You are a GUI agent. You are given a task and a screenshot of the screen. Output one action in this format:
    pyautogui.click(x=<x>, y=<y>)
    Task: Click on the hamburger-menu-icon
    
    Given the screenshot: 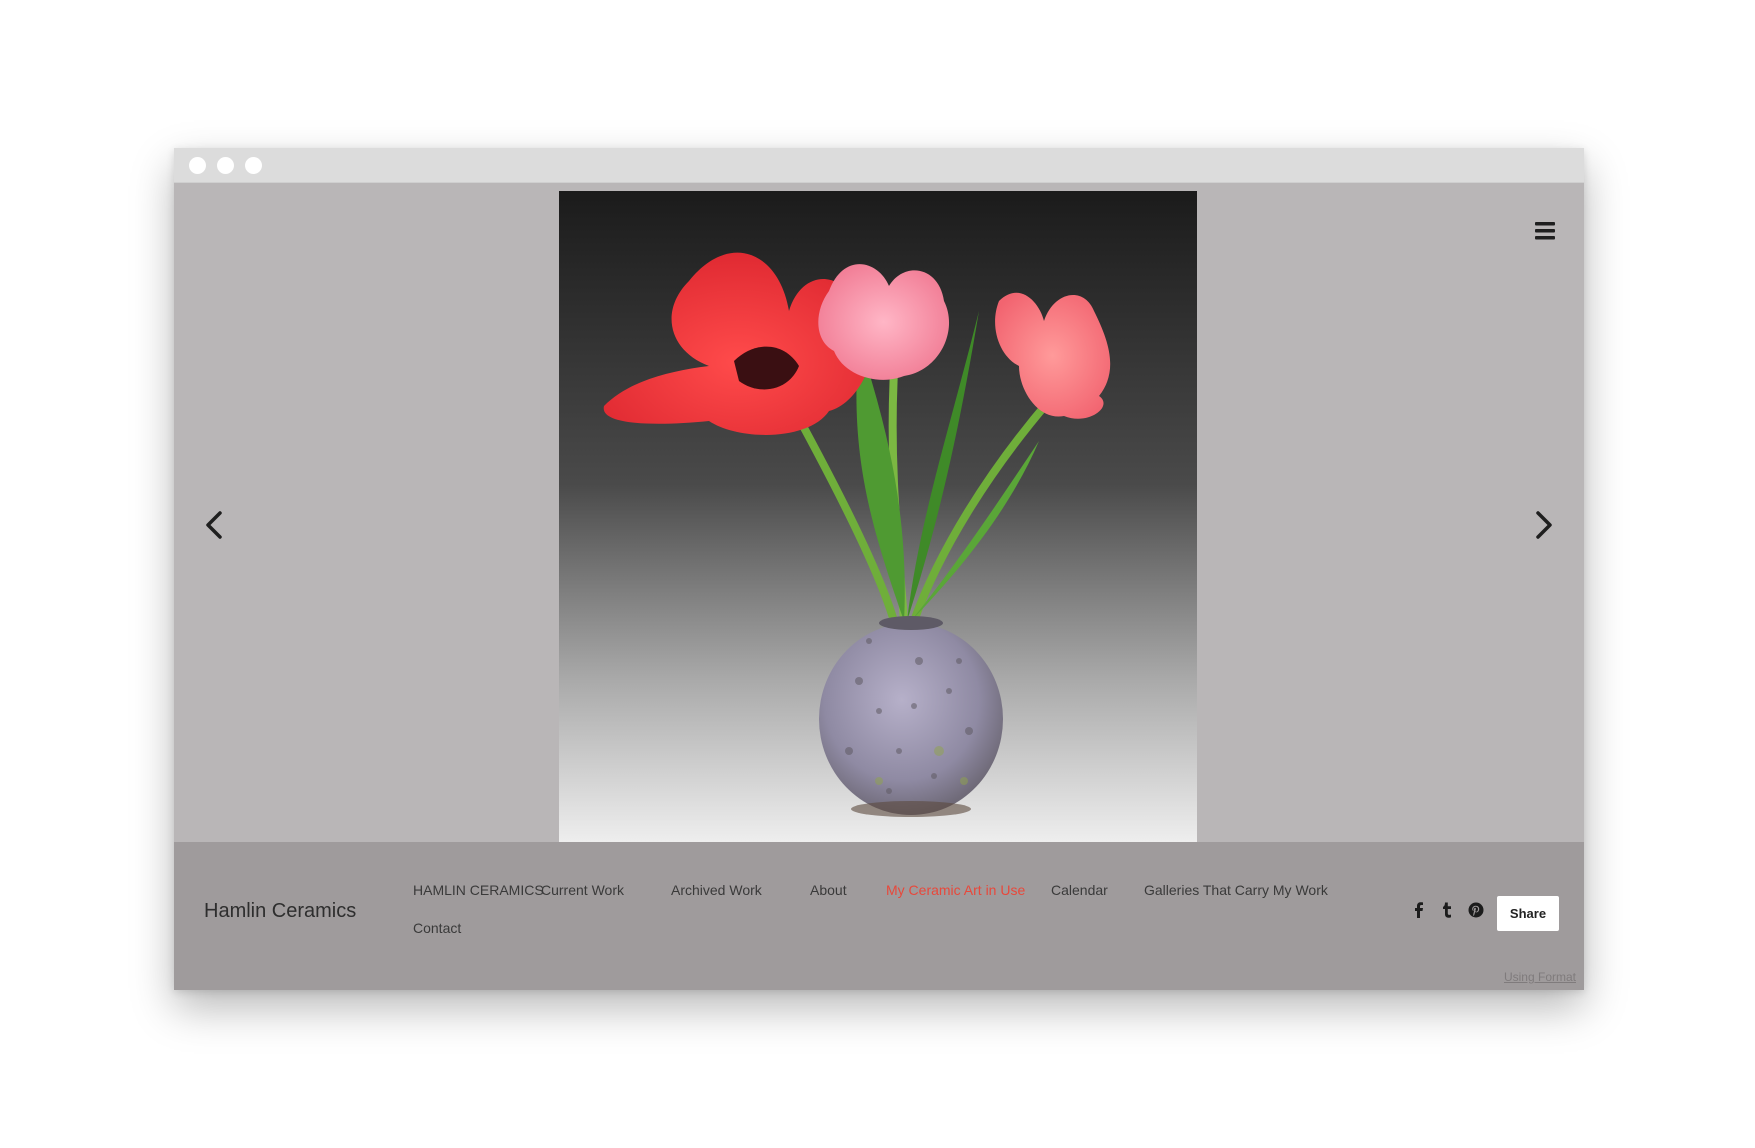 What is the action you would take?
    pyautogui.click(x=1545, y=231)
    